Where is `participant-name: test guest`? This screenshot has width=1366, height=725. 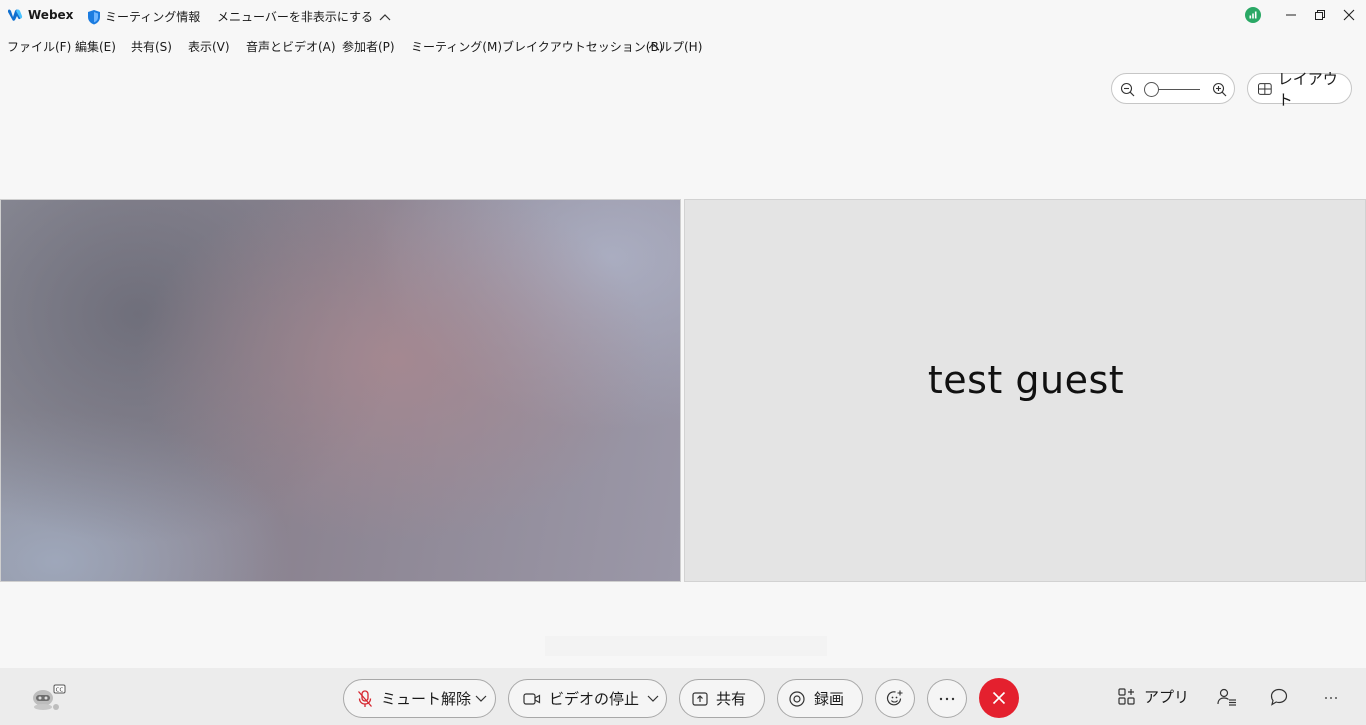 participant-name: test guest is located at coordinates (1026, 380).